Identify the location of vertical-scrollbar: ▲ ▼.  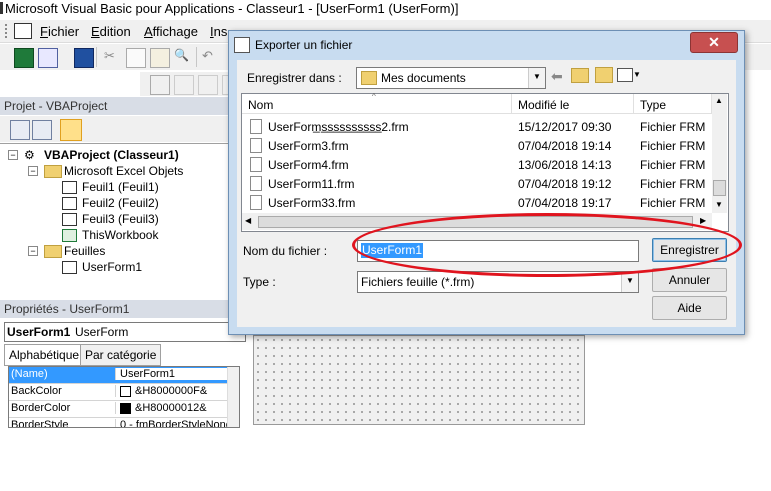
(719, 153).